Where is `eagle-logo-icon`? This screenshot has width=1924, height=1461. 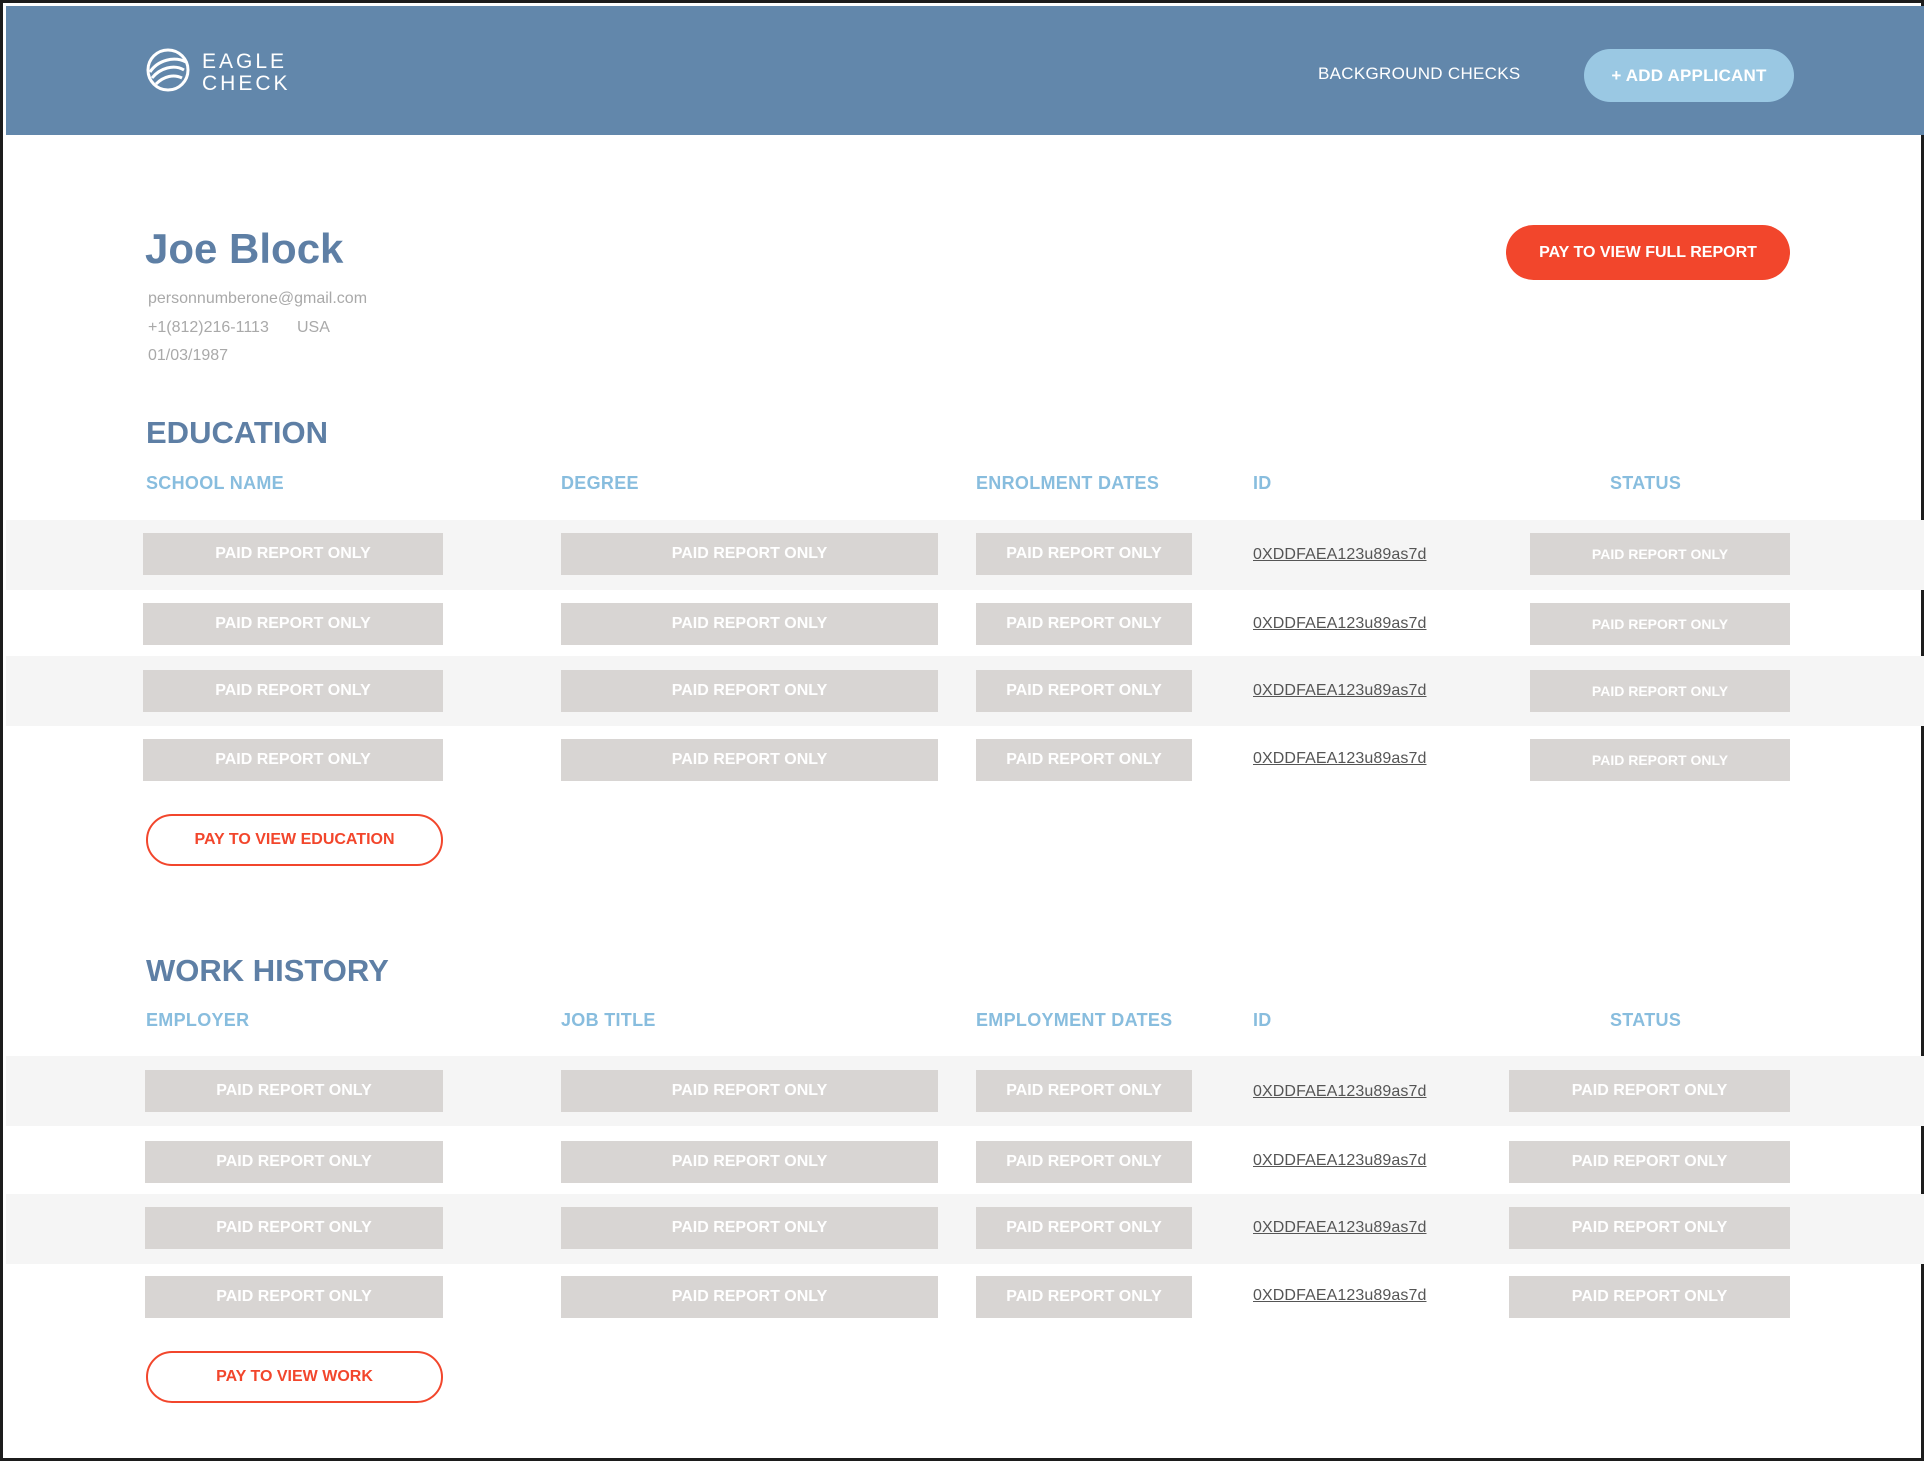 eagle-logo-icon is located at coordinates (168, 72).